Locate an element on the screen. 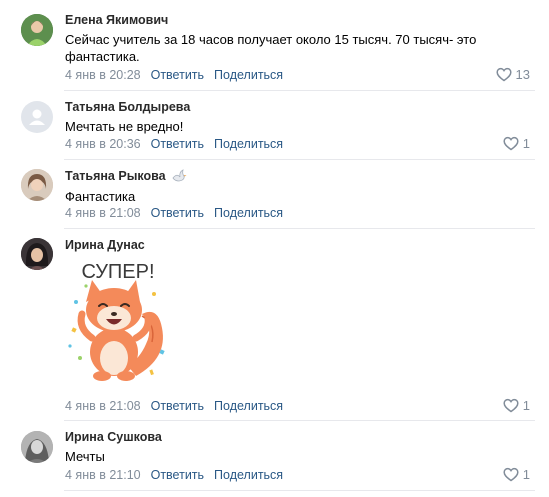  comment-date: 4 янв в 21:10 is located at coordinates (103, 475).